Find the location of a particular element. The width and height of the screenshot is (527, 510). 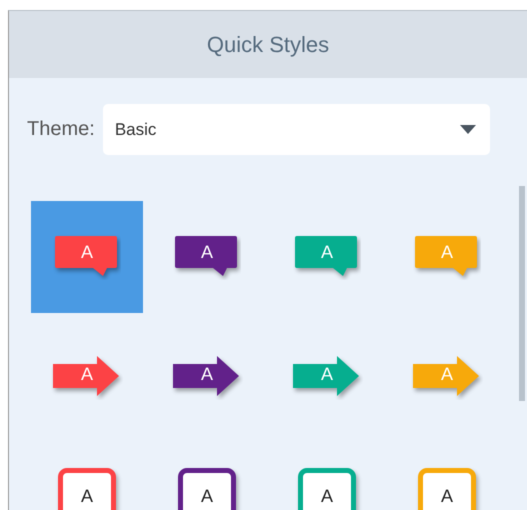

theme-label: Theme: is located at coordinates (61, 129).